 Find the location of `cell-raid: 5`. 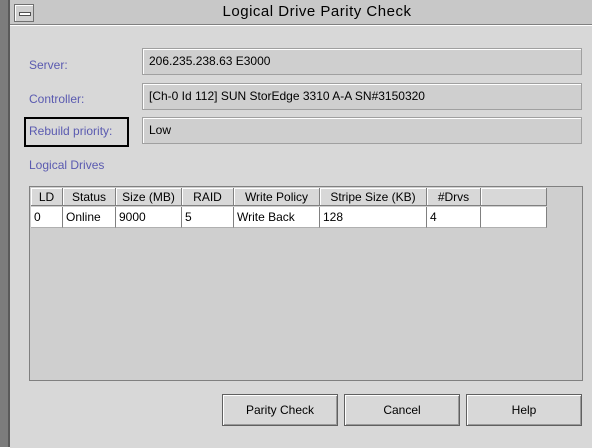

cell-raid: 5 is located at coordinates (208, 217).